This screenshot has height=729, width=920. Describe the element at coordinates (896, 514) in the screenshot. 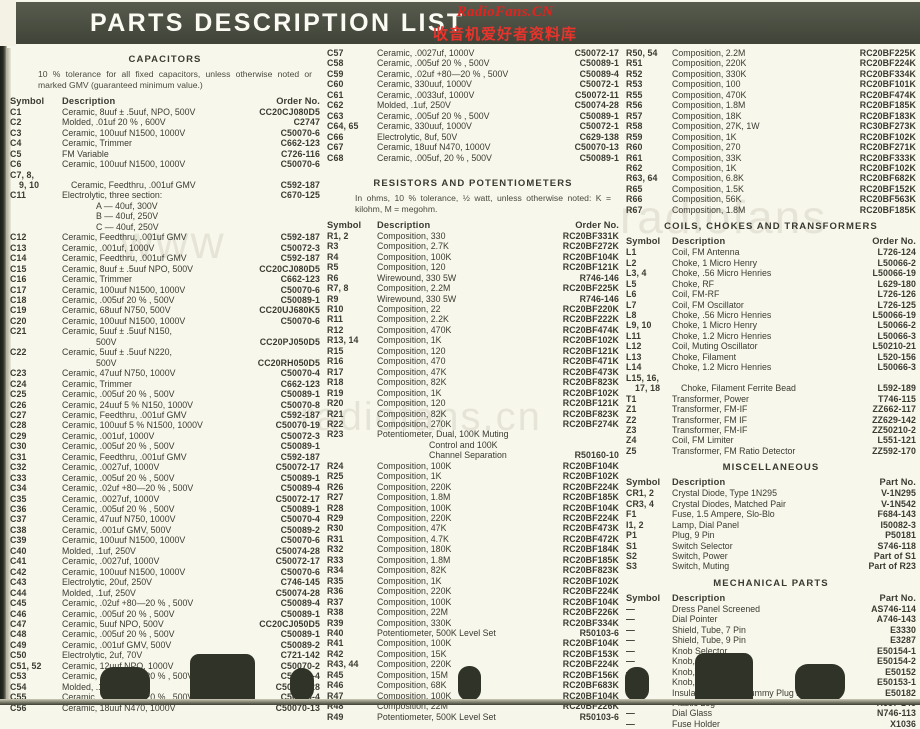

I see `row-order-number: F684-143` at that location.